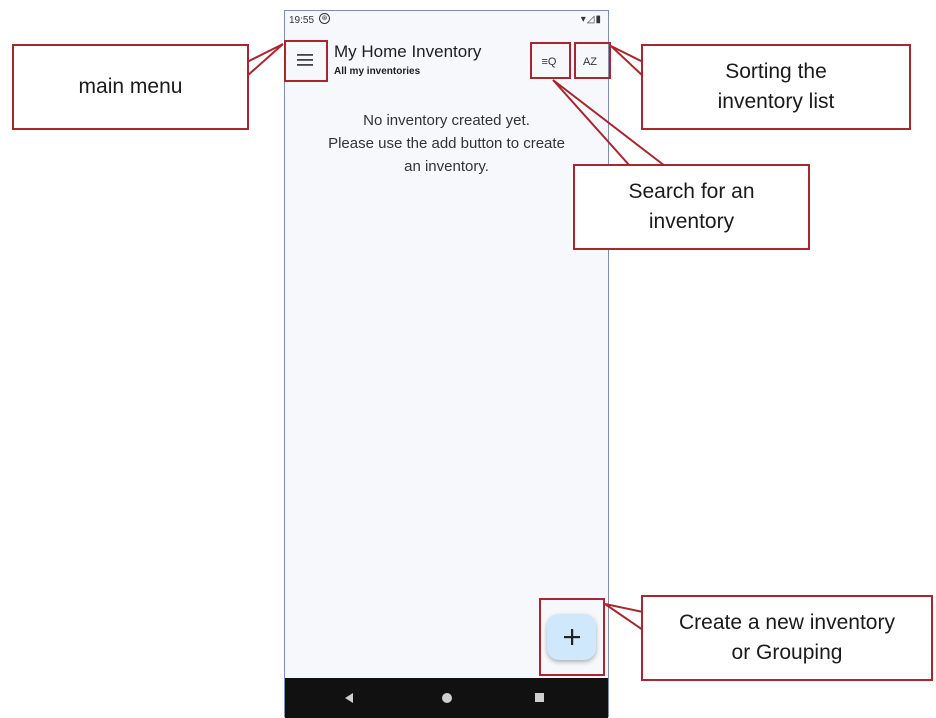 The width and height of the screenshot is (936, 718). Describe the element at coordinates (377, 71) in the screenshot. I see `page-subtitle: All my inventories` at that location.